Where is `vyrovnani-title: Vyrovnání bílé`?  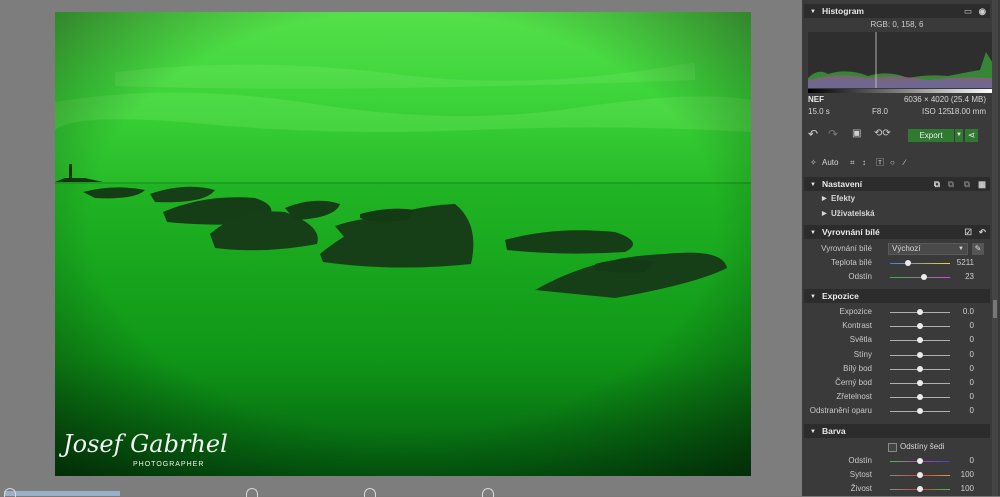 vyrovnani-title: Vyrovnání bílé is located at coordinates (850, 232).